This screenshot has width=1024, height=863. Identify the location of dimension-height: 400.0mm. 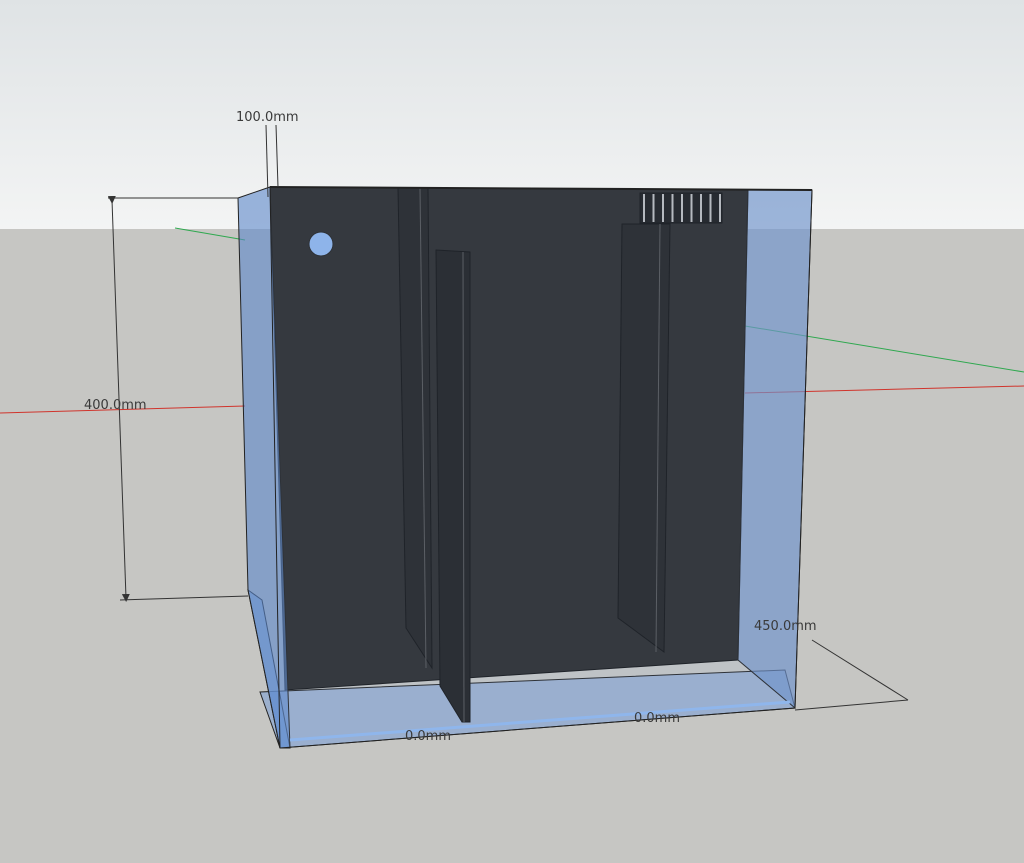
(115, 405).